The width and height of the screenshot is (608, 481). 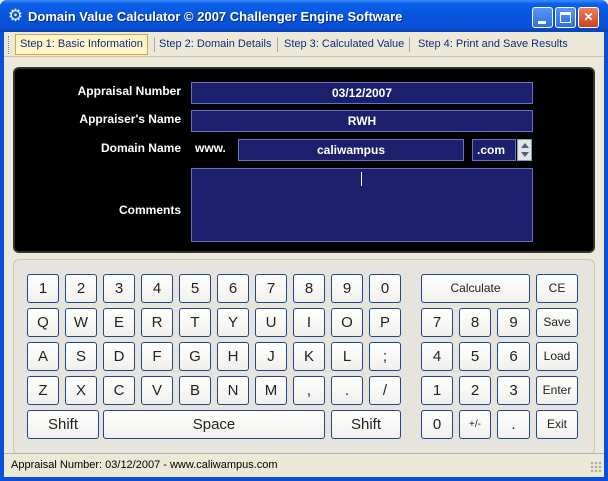 I want to click on ce-button: CE, so click(x=557, y=288).